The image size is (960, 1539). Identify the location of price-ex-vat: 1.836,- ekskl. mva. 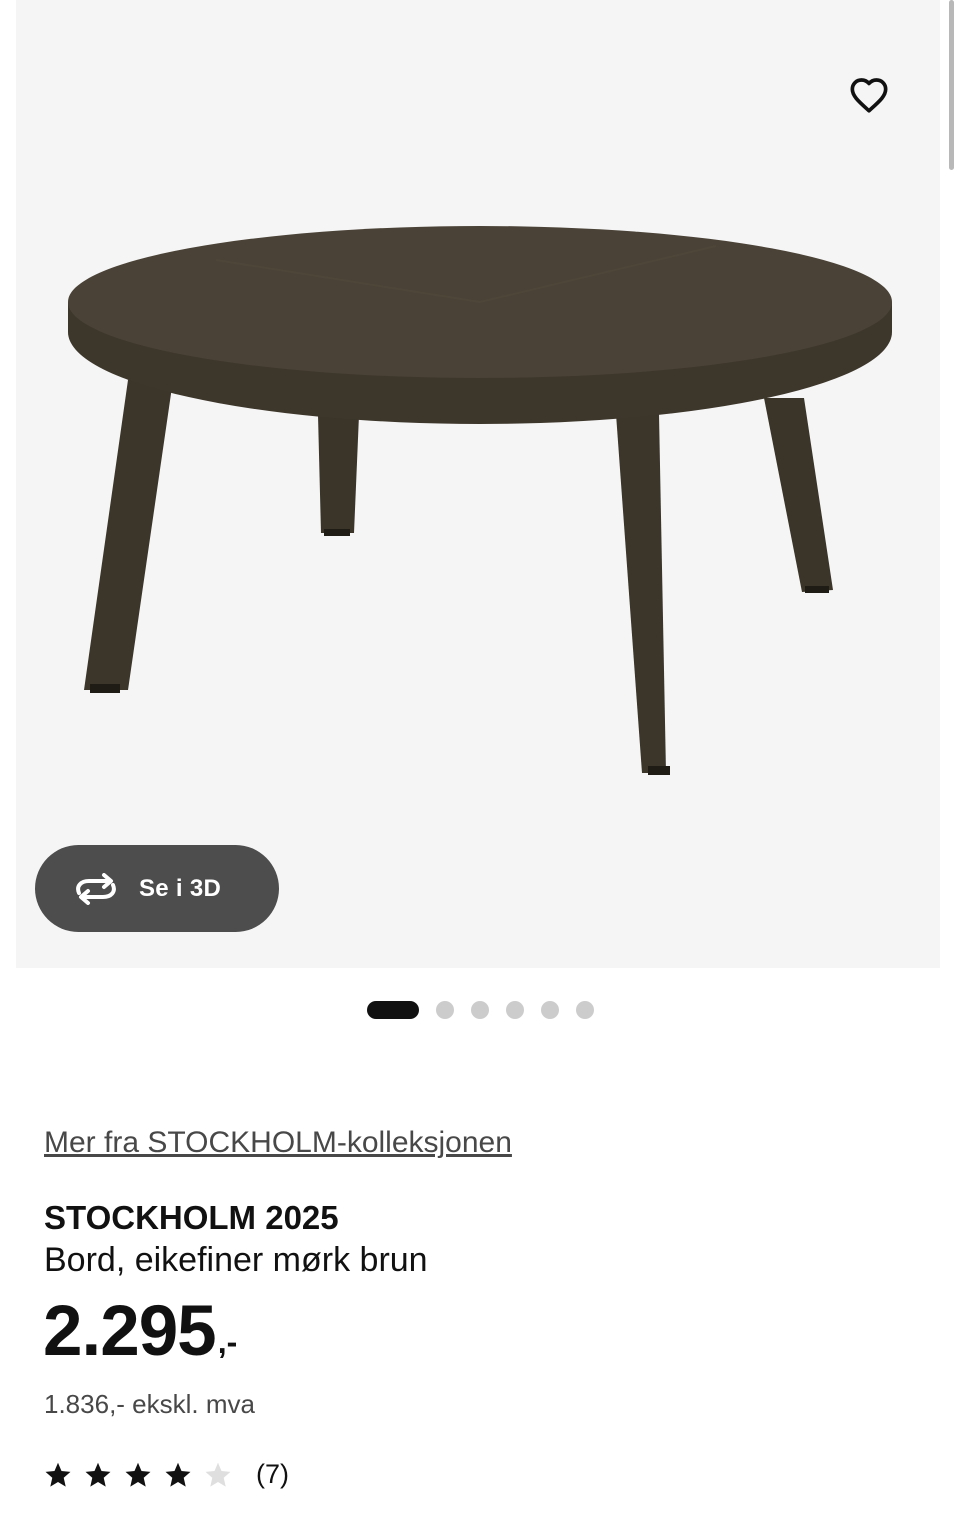
(149, 1404).